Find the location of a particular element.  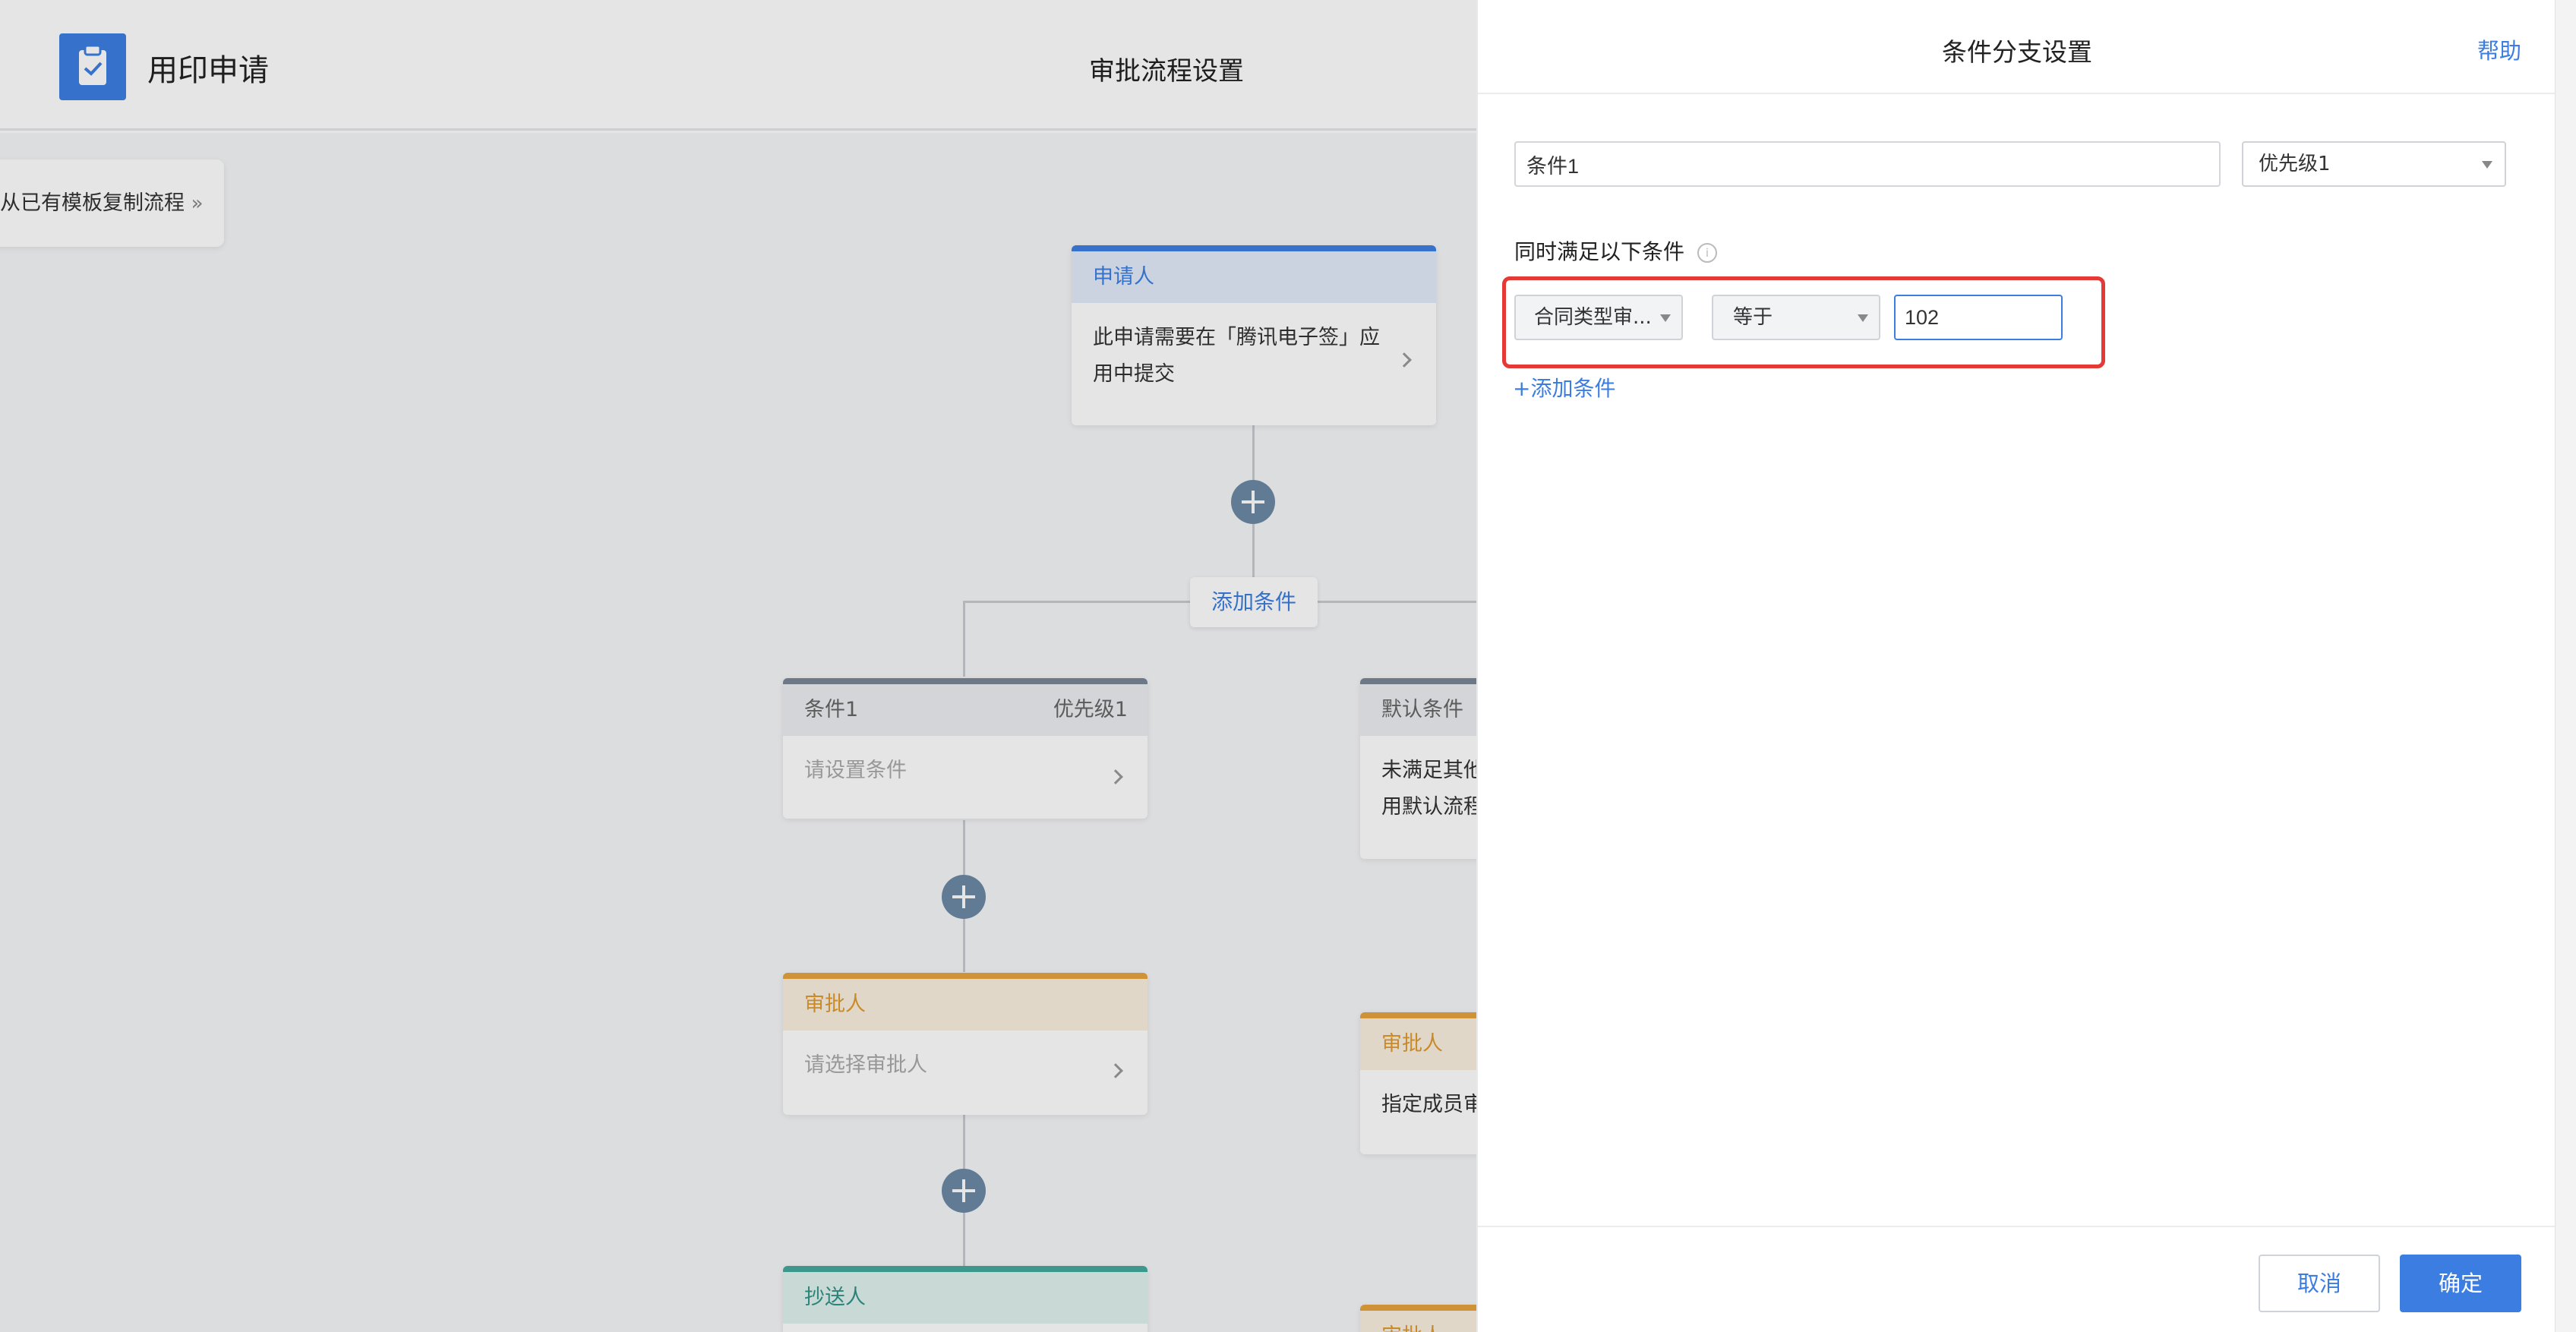

condition-name-input is located at coordinates (1868, 164).